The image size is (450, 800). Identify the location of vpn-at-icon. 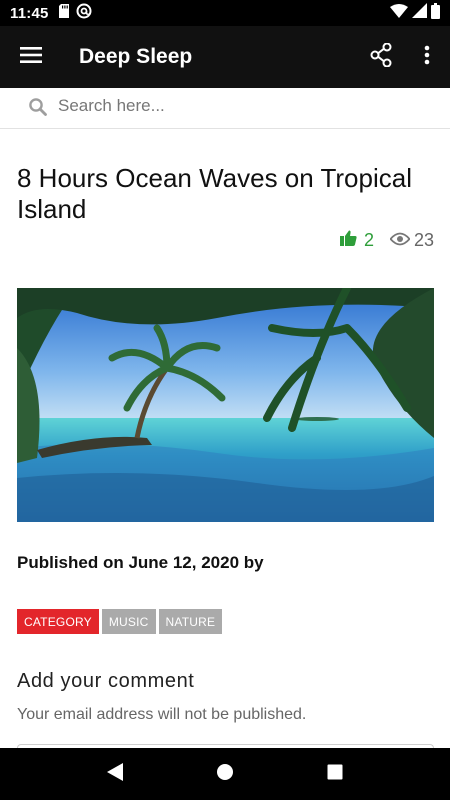
(84, 13).